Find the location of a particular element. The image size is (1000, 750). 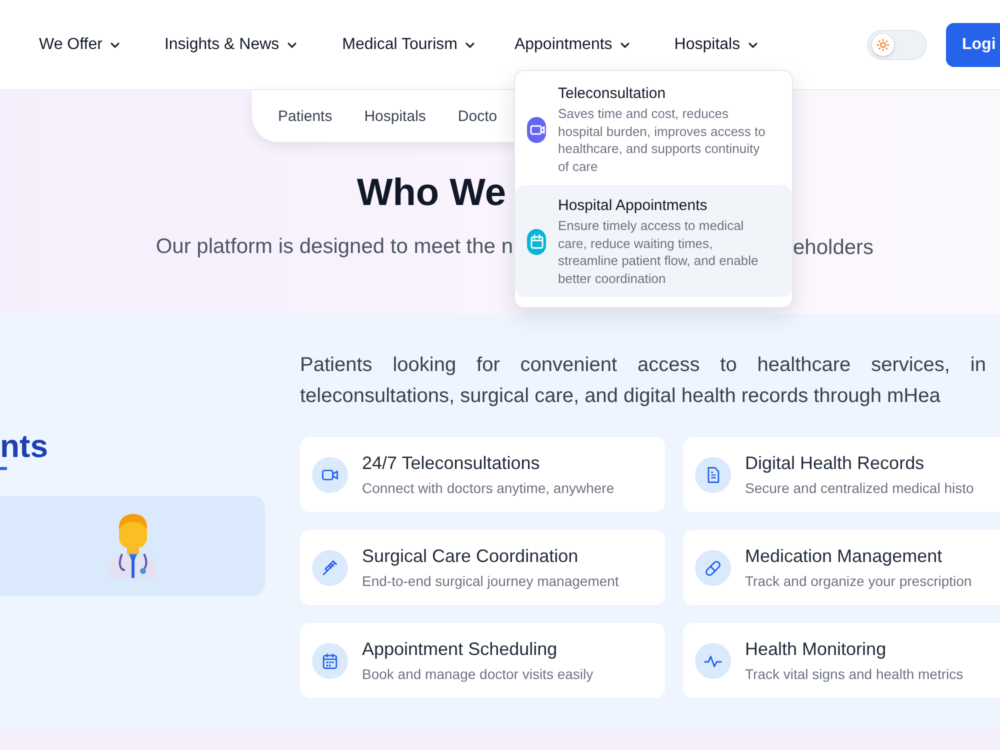

calendar-icon is located at coordinates (330, 660).